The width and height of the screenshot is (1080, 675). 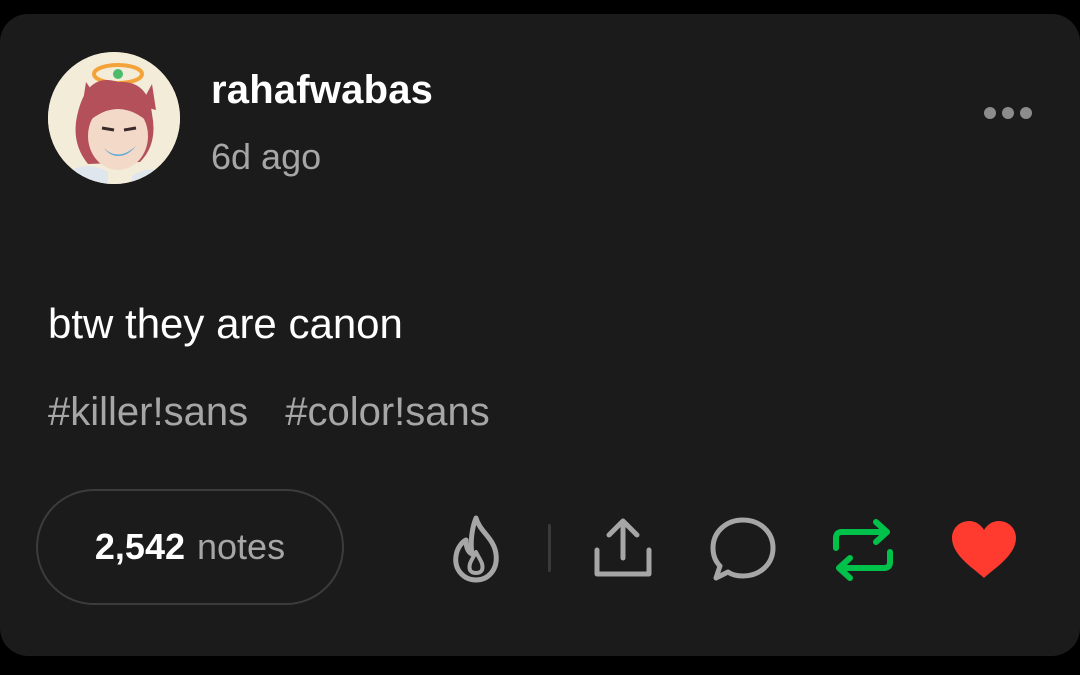 I want to click on share-icon, so click(x=623, y=547).